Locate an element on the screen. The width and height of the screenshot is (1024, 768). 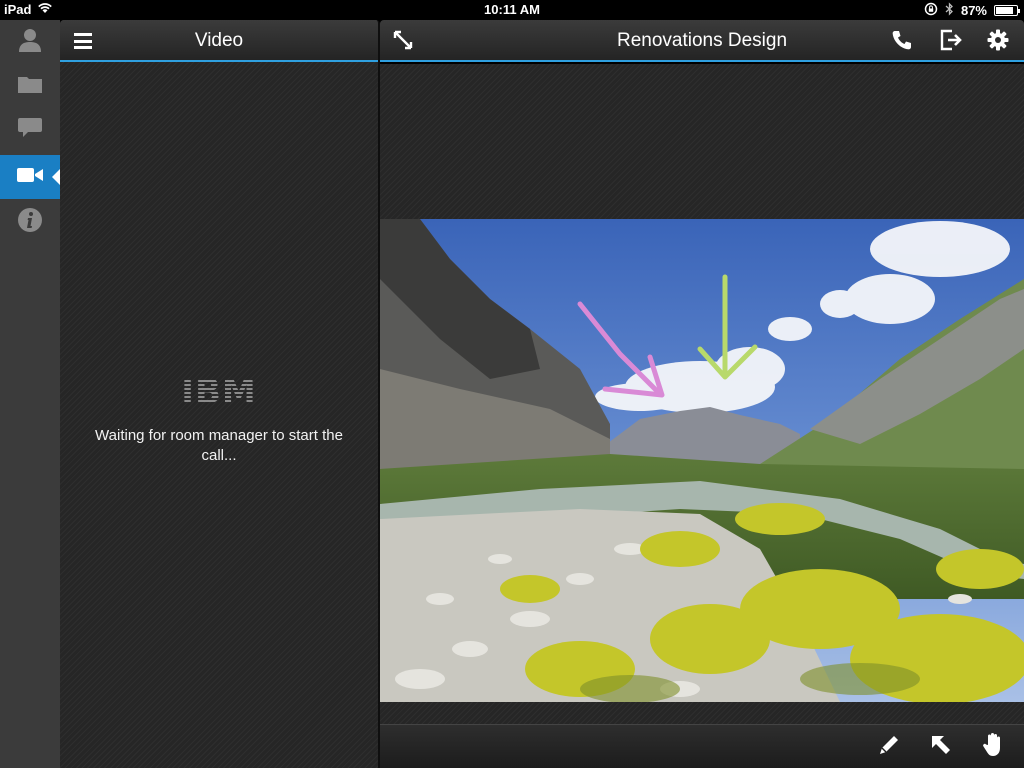
status-right: 87% is located at coordinates (972, 10).